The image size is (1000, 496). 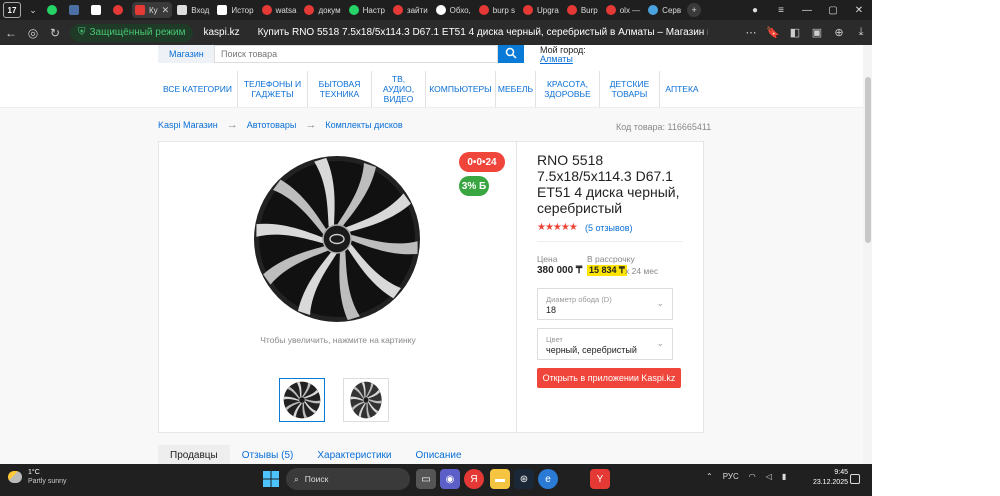 I want to click on tab-burp: Burp, so click(x=582, y=10).